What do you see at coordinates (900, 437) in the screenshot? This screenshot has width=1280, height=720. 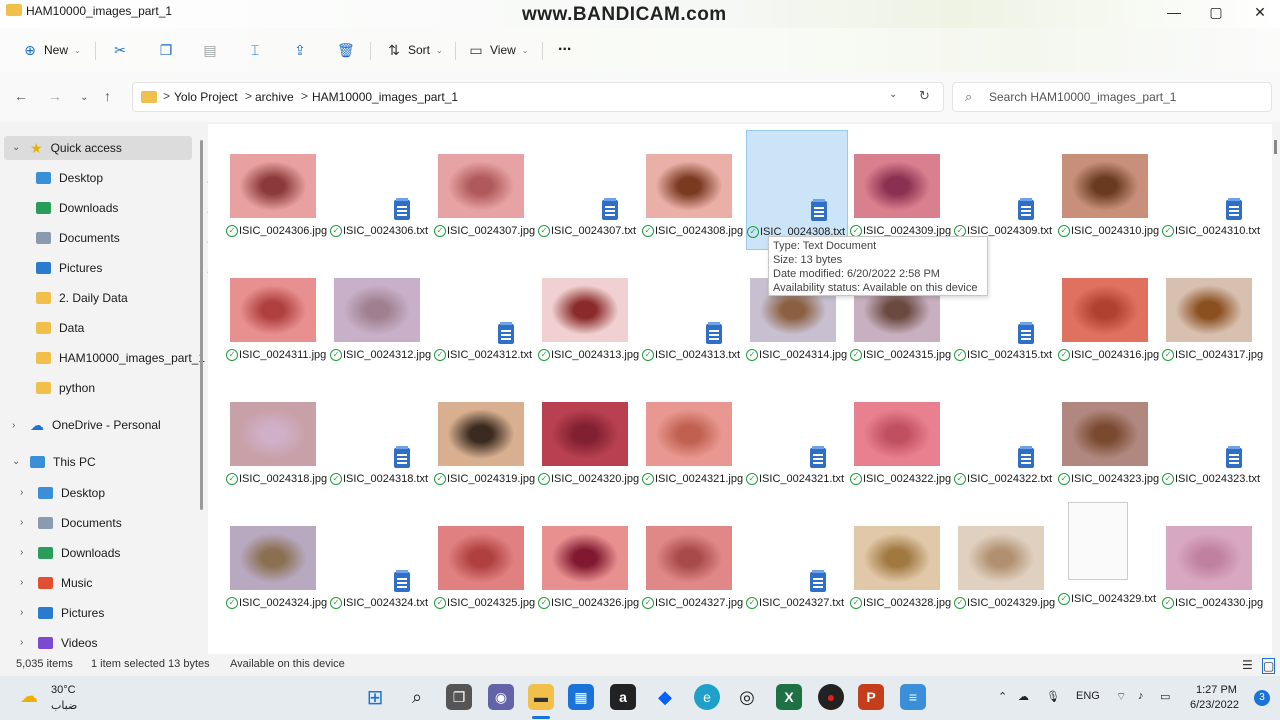 I see `image-file-item: ✓ ISIC_0024322.jpg` at bounding box center [900, 437].